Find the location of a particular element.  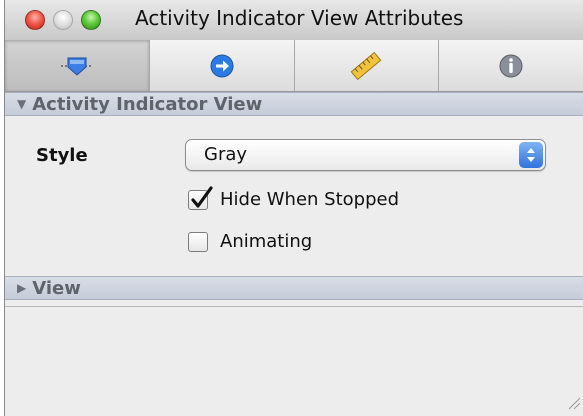

tab-size is located at coordinates (367, 65).